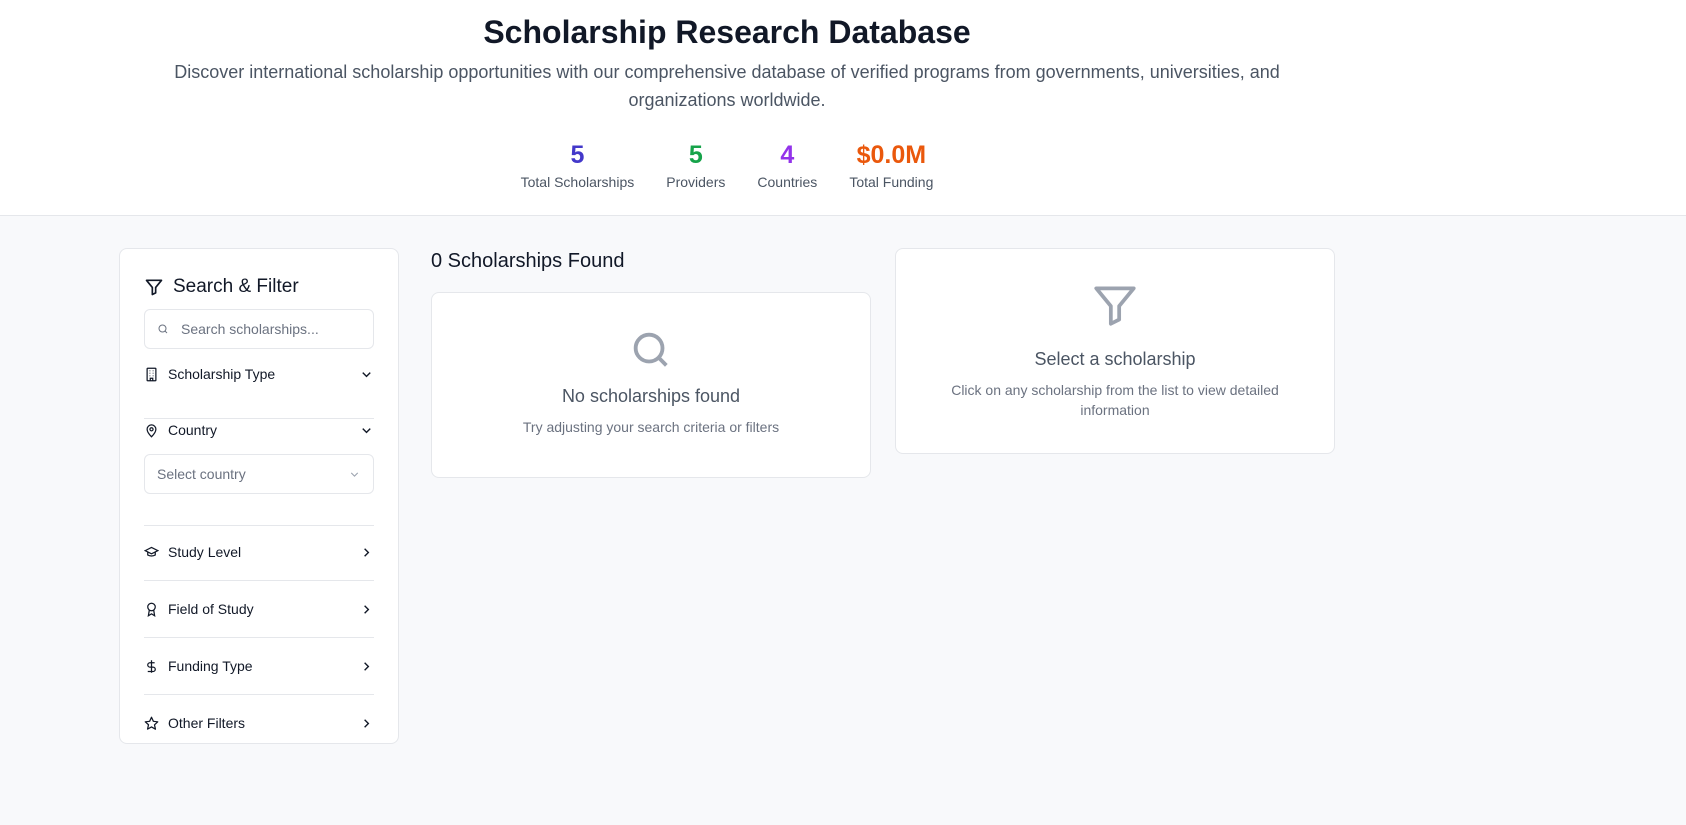 This screenshot has height=825, width=1686. What do you see at coordinates (259, 609) in the screenshot?
I see `filter-field-of-study: Field of Study` at bounding box center [259, 609].